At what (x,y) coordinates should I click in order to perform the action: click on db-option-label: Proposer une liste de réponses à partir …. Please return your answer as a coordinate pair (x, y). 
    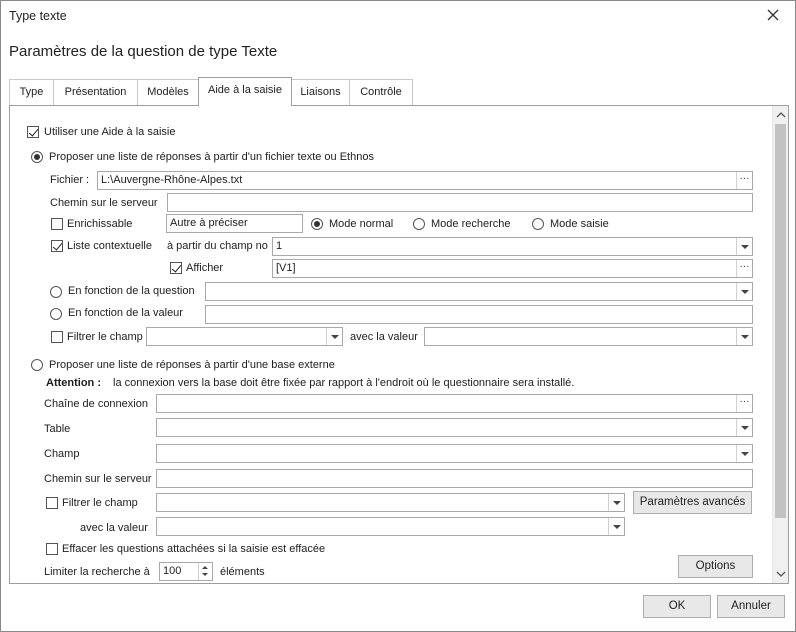
    Looking at the image, I should click on (192, 365).